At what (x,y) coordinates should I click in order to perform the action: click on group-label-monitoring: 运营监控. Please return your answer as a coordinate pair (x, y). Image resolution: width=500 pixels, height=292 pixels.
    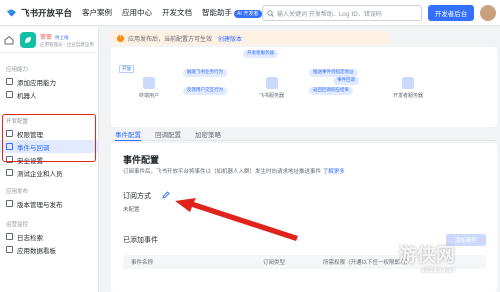
    Looking at the image, I should click on (17, 225).